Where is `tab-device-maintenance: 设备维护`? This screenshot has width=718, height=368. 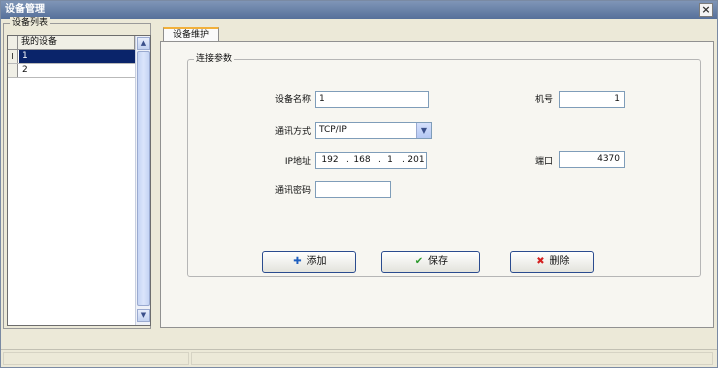
tab-device-maintenance: 设备维护 is located at coordinates (191, 34).